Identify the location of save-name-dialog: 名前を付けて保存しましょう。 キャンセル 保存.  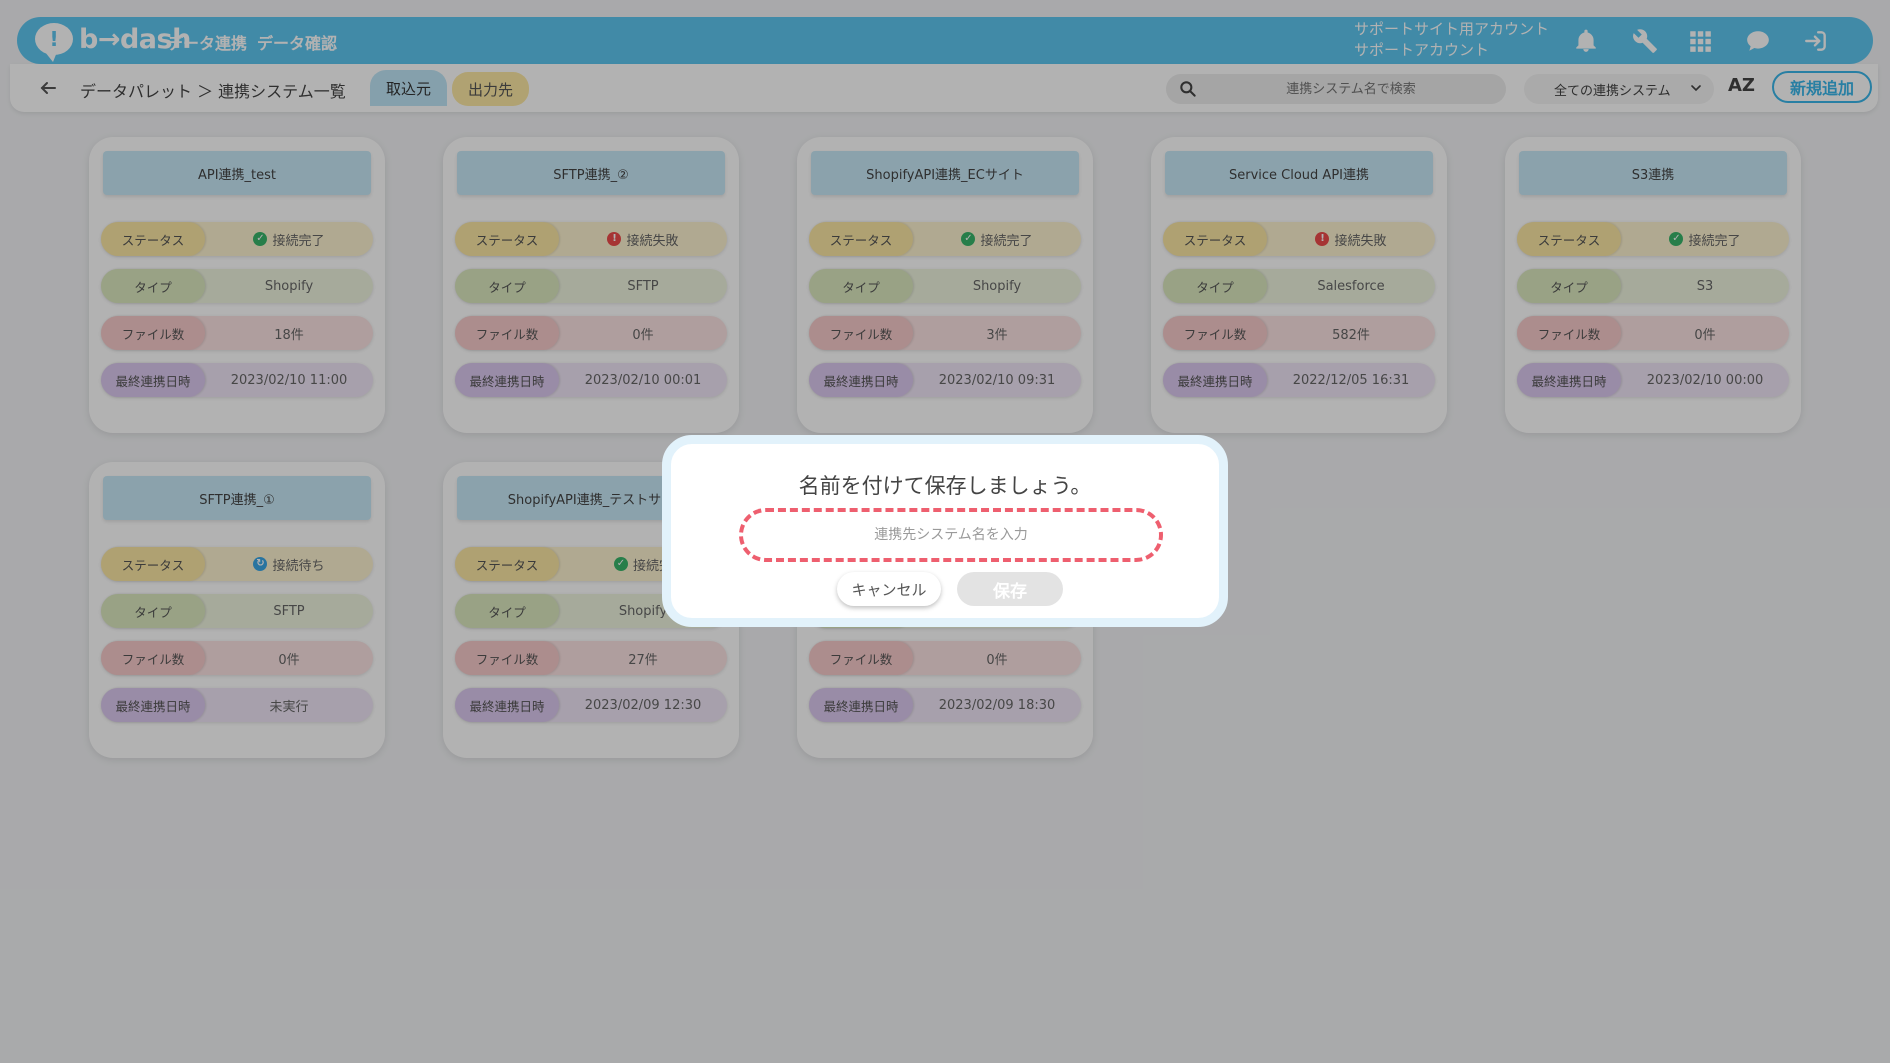
(945, 531).